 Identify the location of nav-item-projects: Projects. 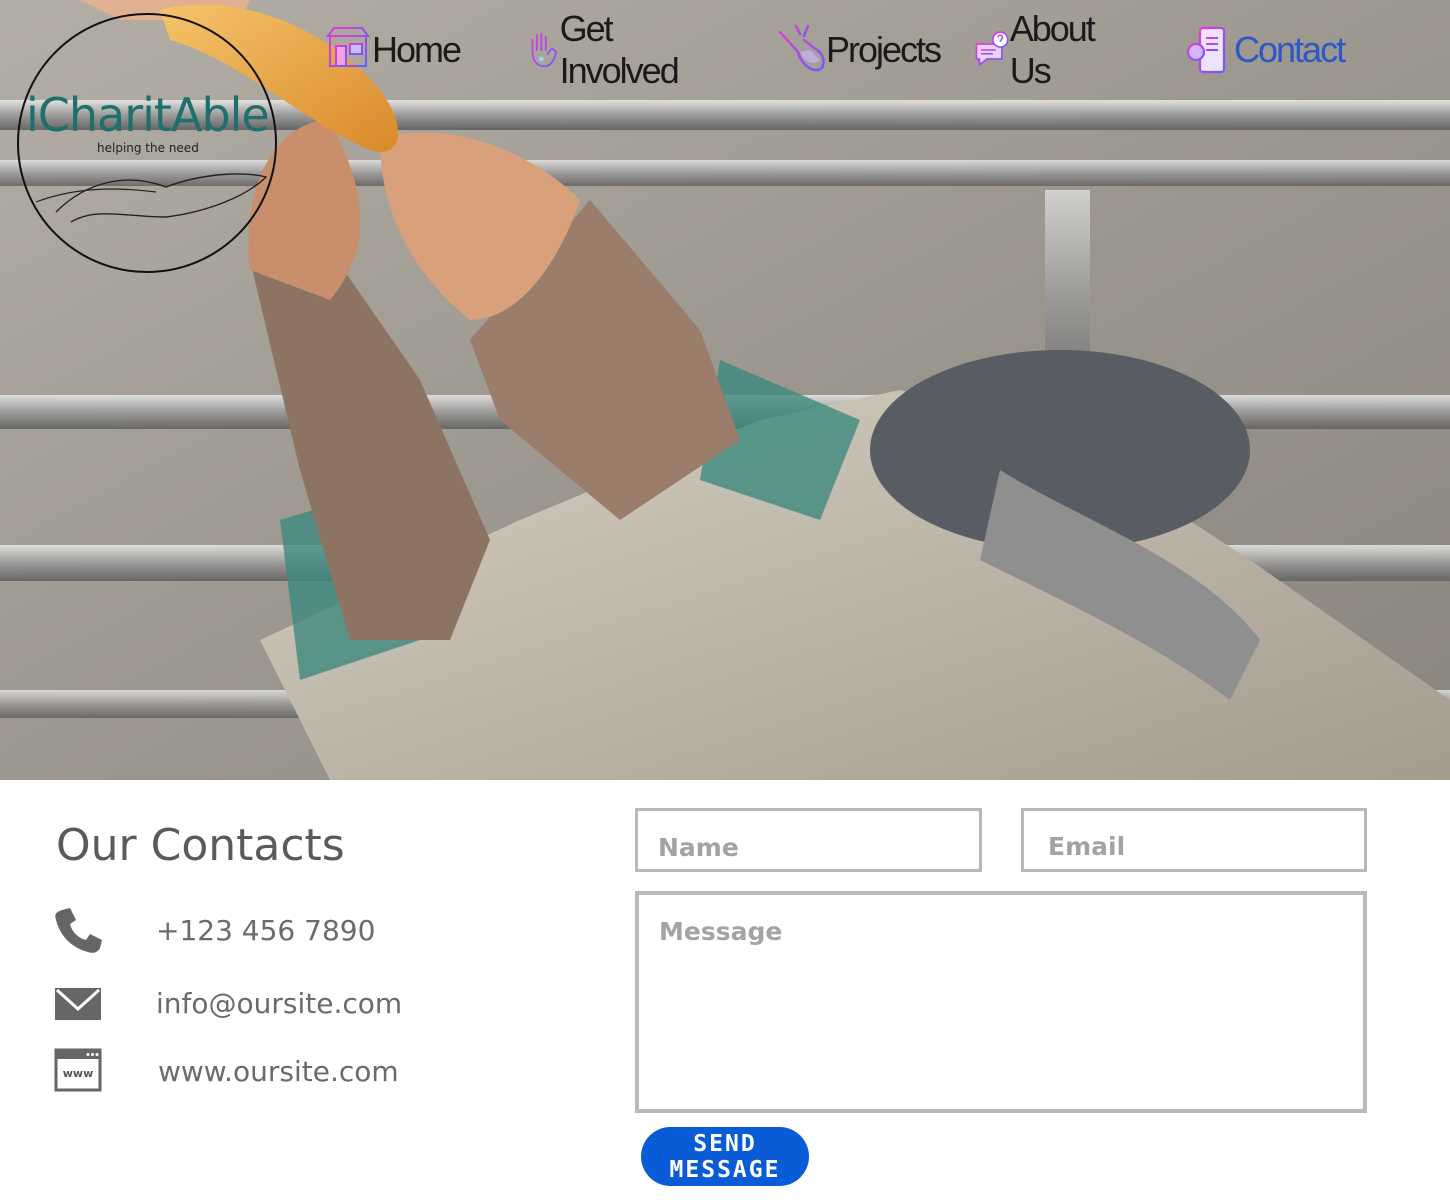
(858, 50).